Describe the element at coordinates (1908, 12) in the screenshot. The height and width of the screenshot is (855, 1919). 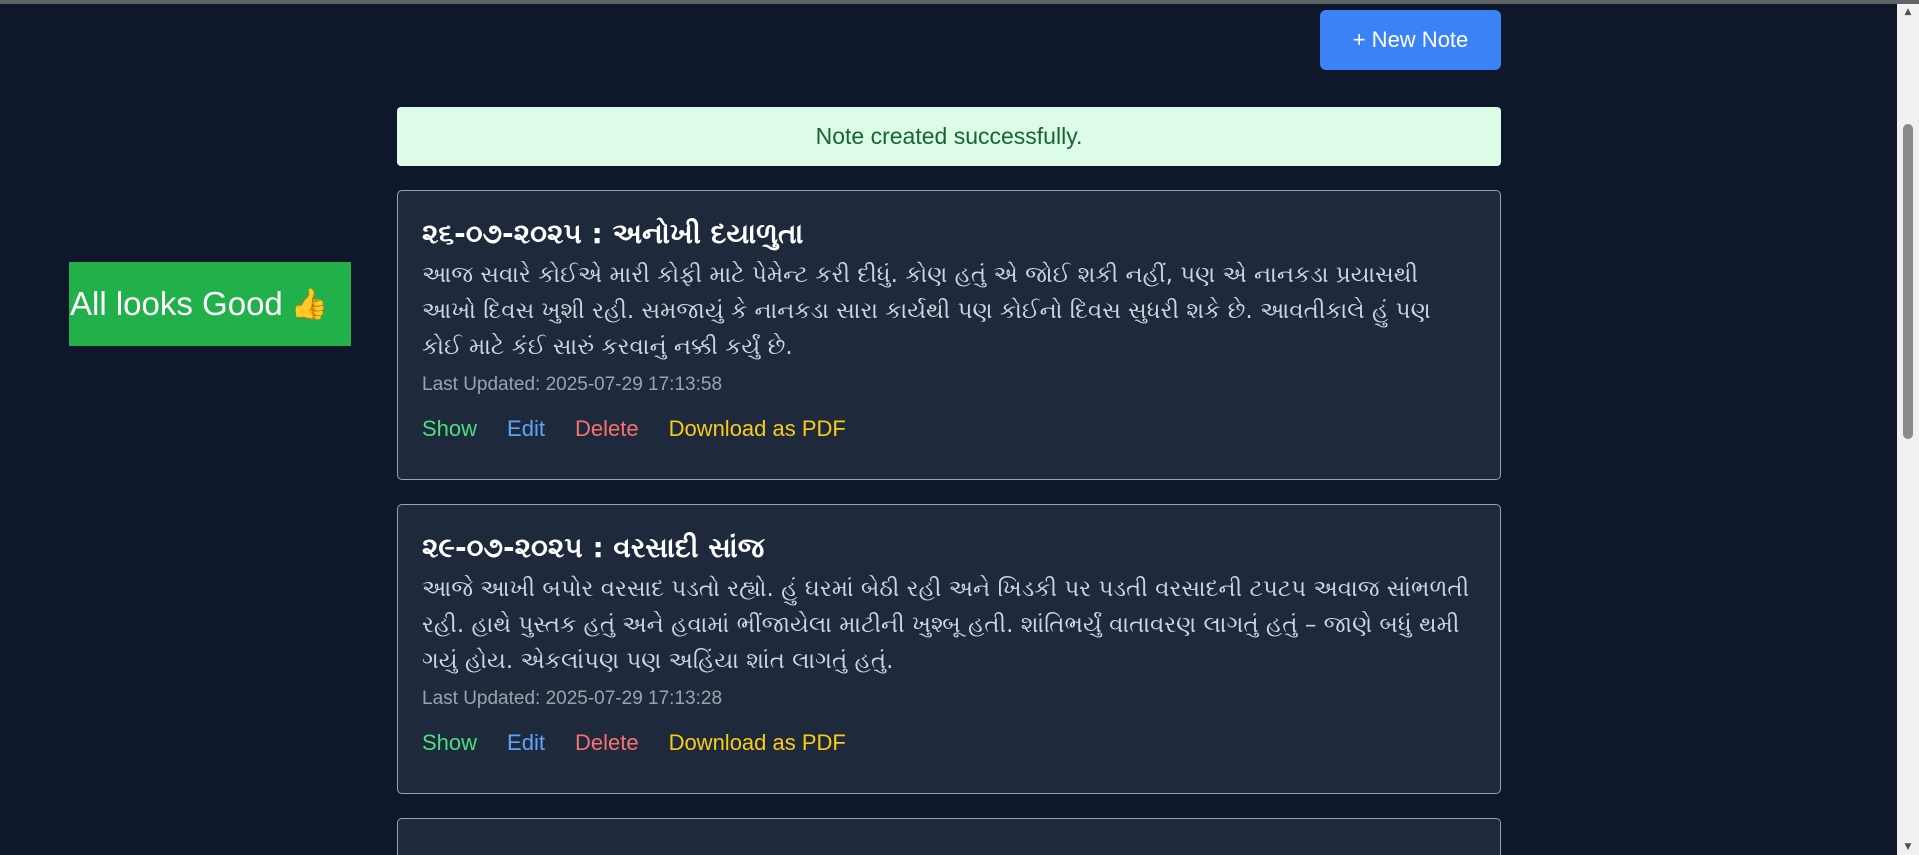
I see `scroll-up-arrow-icon: ▲` at that location.